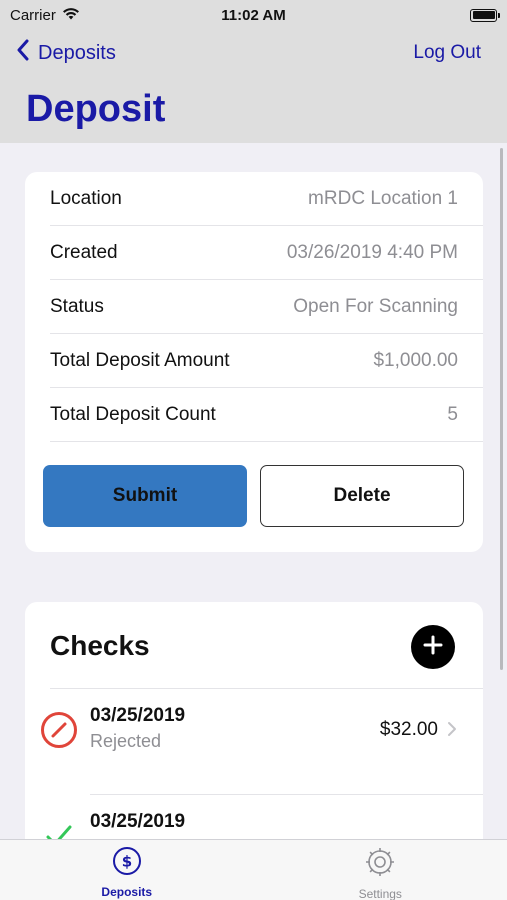 The width and height of the screenshot is (507, 900). I want to click on tab-settings: Settings, so click(380, 870).